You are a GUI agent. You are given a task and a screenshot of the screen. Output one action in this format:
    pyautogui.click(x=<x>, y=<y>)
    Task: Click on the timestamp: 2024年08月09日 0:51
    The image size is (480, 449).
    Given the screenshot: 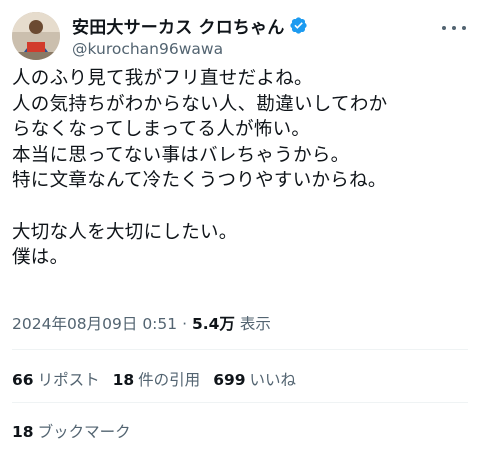 What is the action you would take?
    pyautogui.click(x=94, y=324)
    